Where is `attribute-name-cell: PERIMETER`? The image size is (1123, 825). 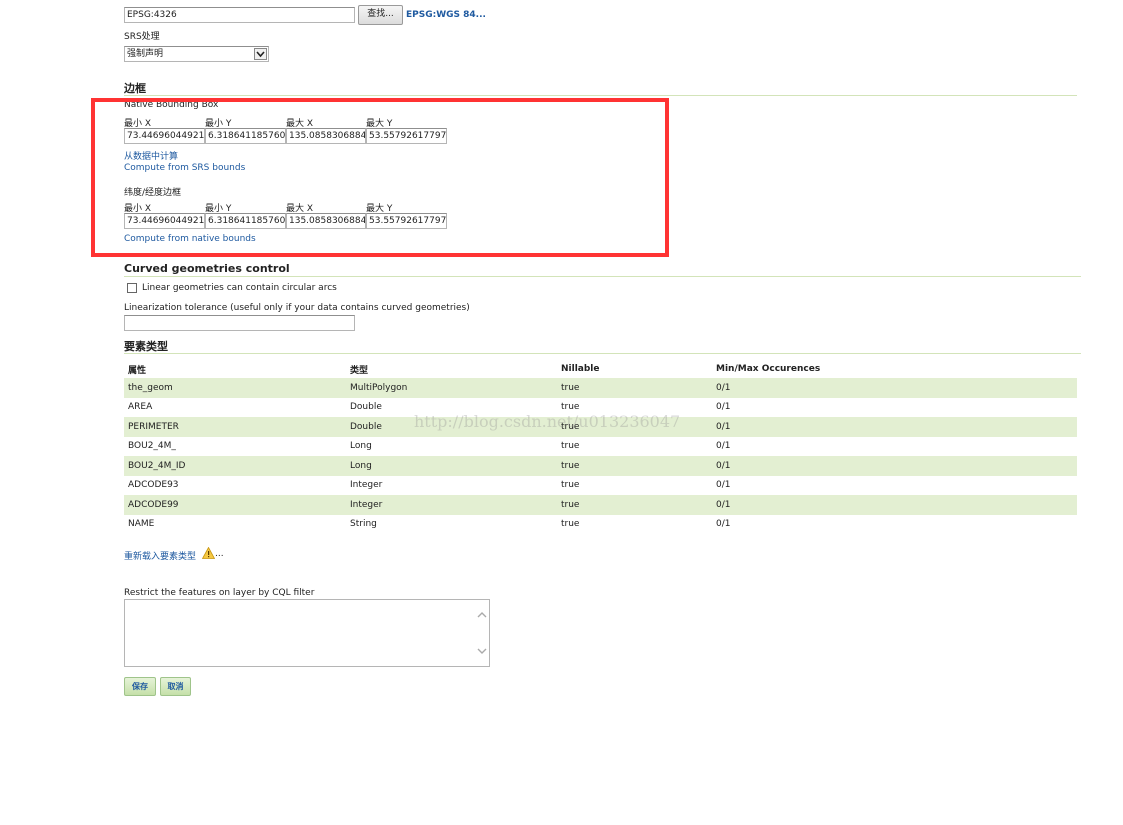
attribute-name-cell: PERIMETER is located at coordinates (235, 427).